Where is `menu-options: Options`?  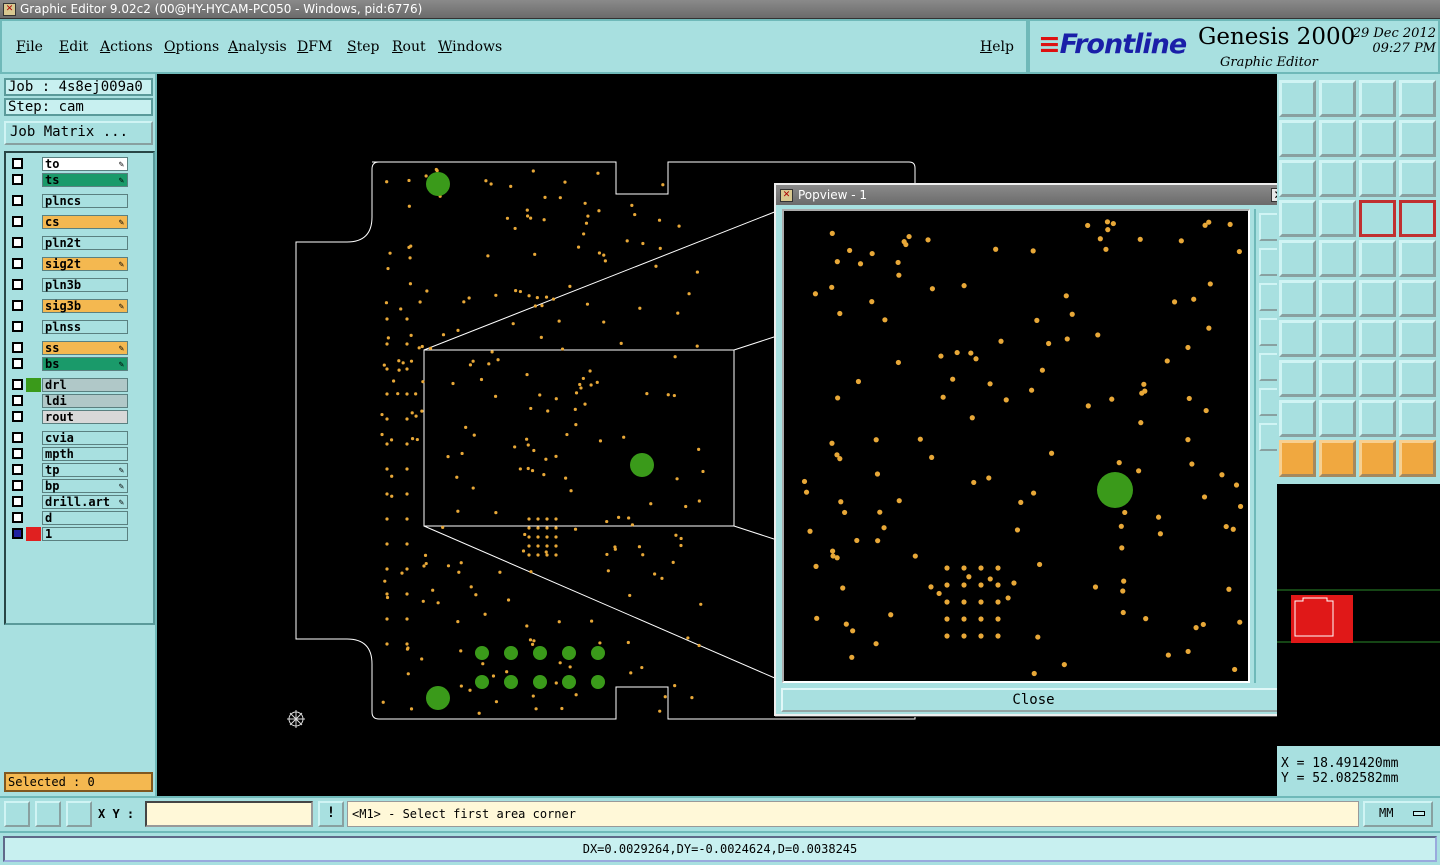 menu-options: Options is located at coordinates (191, 47).